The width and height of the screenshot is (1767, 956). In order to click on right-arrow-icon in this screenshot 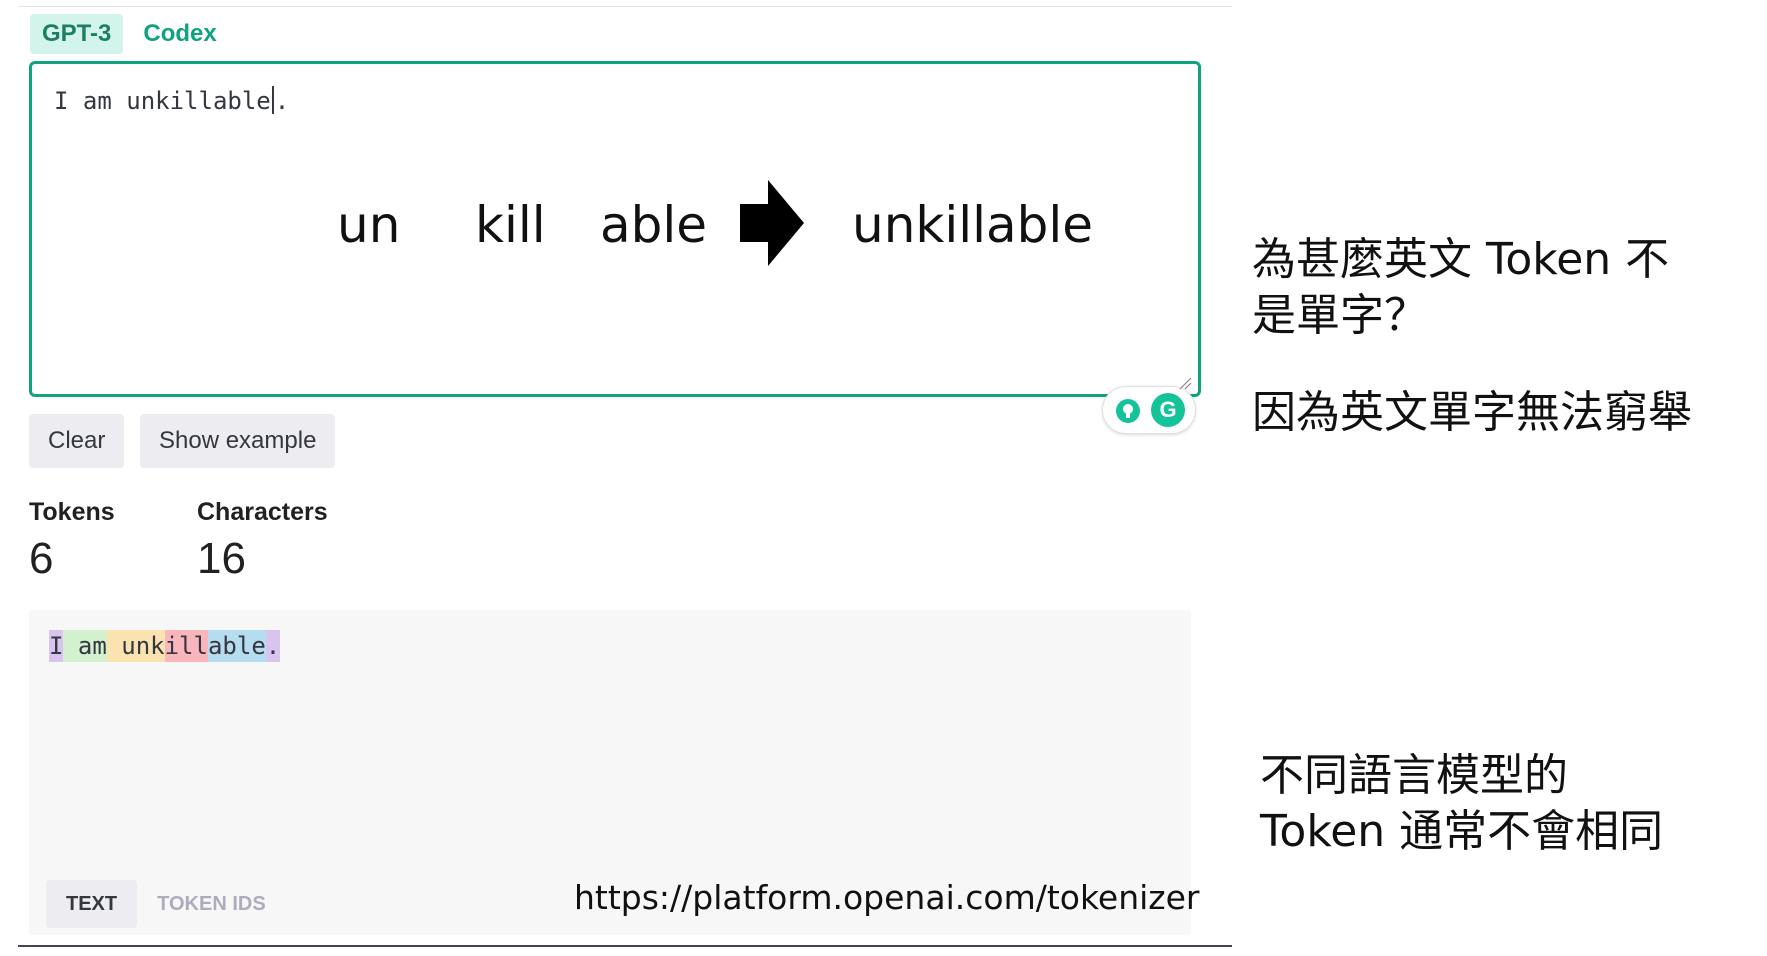, I will do `click(772, 223)`.